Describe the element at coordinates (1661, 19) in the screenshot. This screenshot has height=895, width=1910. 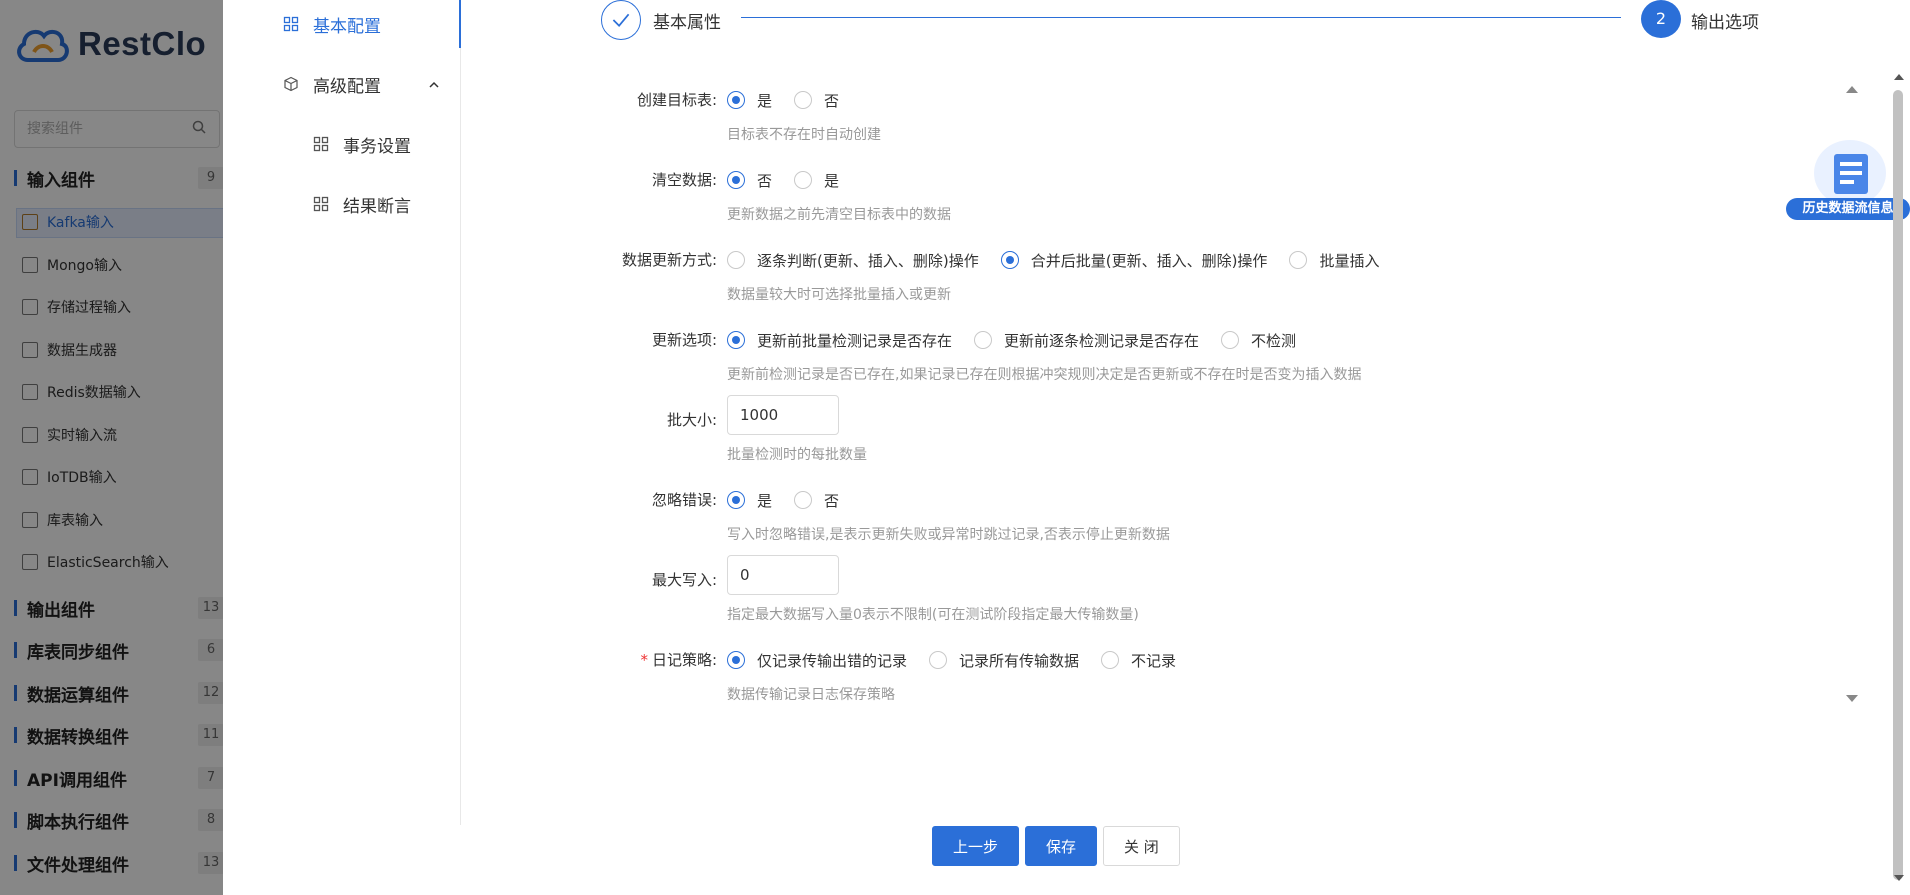
I see `step2-indicator: 2` at that location.